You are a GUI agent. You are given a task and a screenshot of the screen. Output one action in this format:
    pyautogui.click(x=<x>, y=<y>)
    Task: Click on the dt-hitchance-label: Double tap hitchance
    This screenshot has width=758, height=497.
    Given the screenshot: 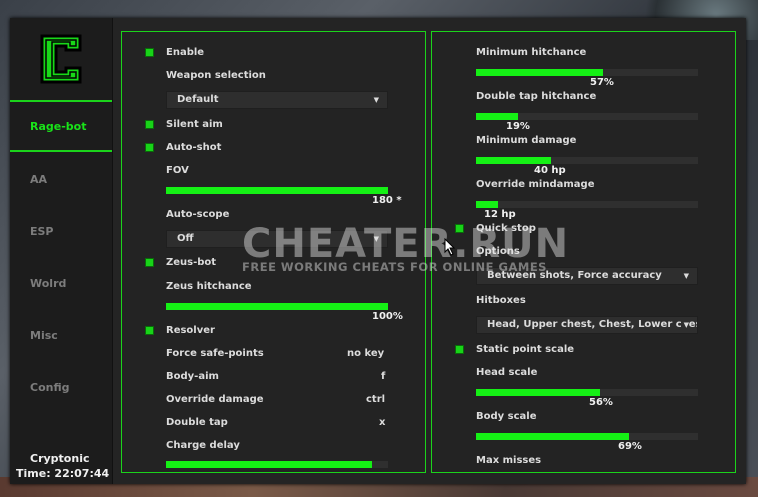 What is the action you would take?
    pyautogui.click(x=536, y=96)
    